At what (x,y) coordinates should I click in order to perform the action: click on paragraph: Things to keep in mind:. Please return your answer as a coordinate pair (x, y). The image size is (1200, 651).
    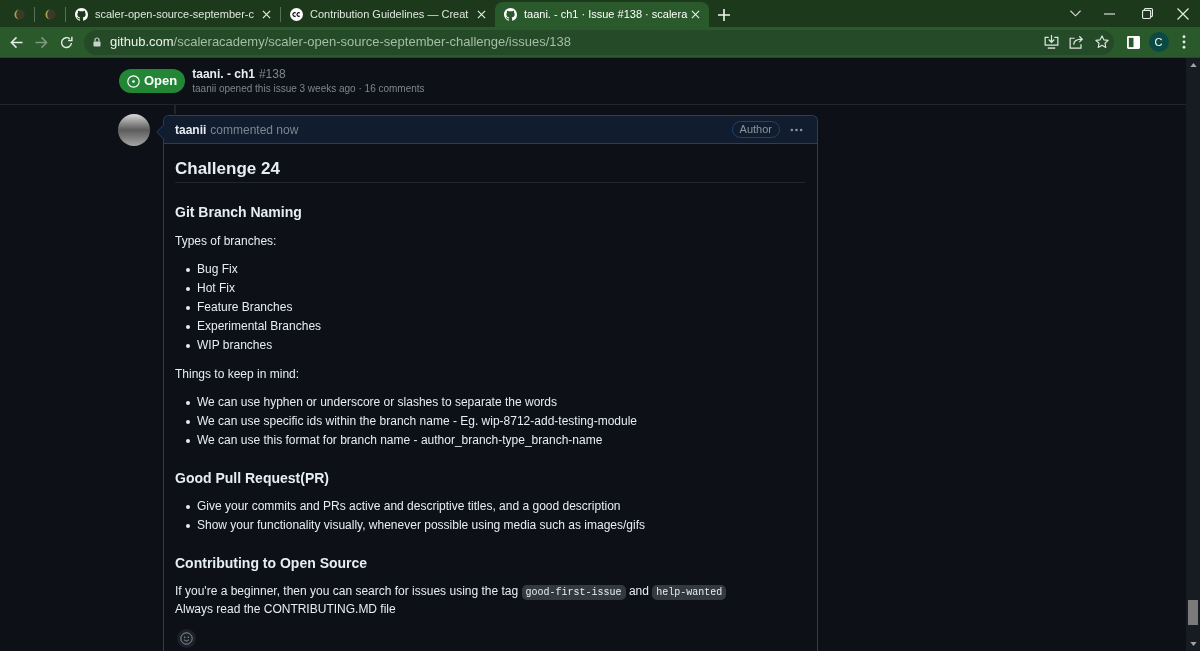
    Looking at the image, I should click on (237, 374).